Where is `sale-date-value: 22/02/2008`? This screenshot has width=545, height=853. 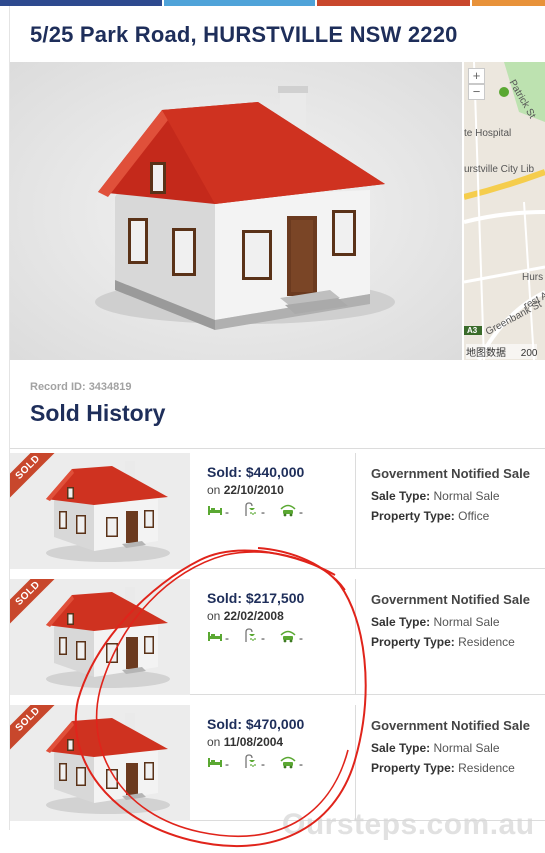
sale-date-value: 22/02/2008 is located at coordinates (253, 616).